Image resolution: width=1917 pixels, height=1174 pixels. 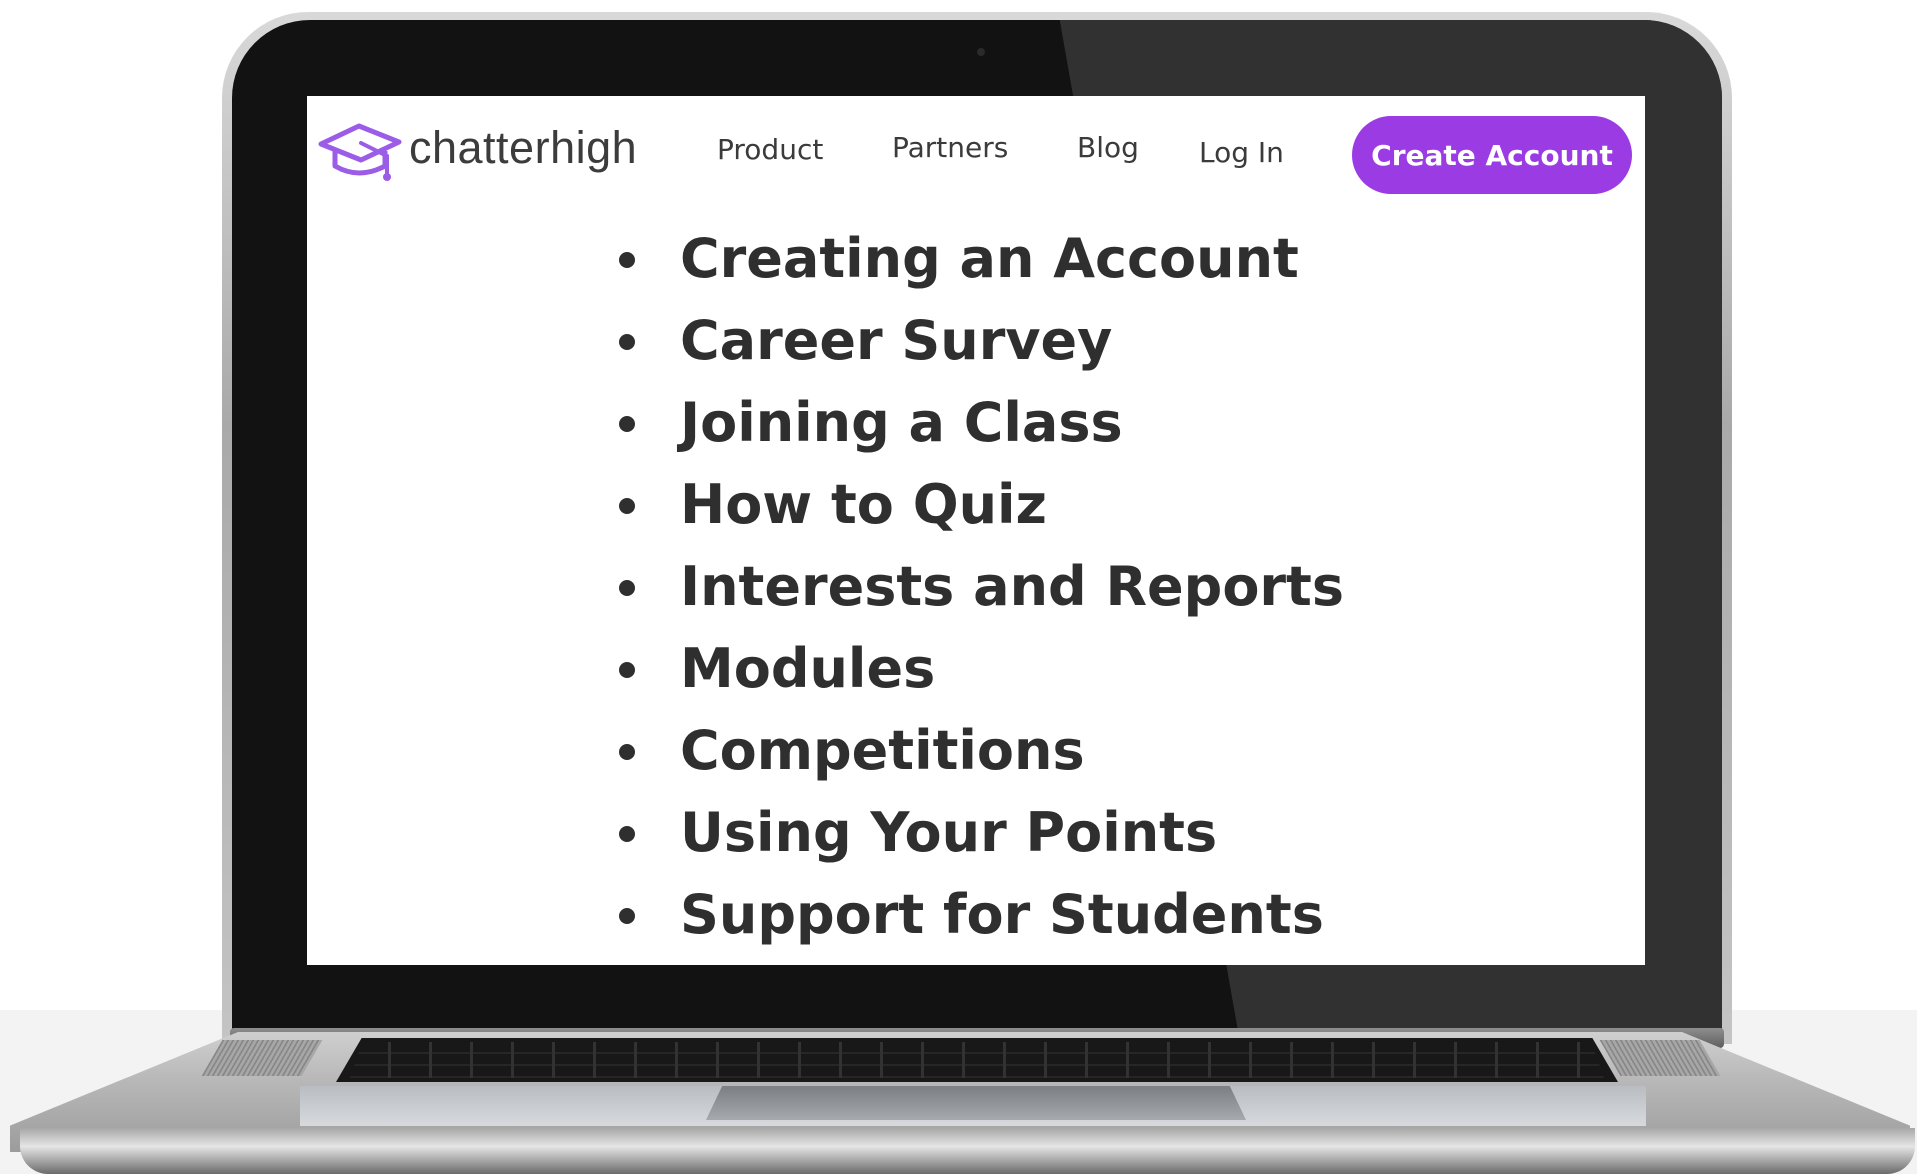 I want to click on keyboard-keys, so click(x=977, y=1060).